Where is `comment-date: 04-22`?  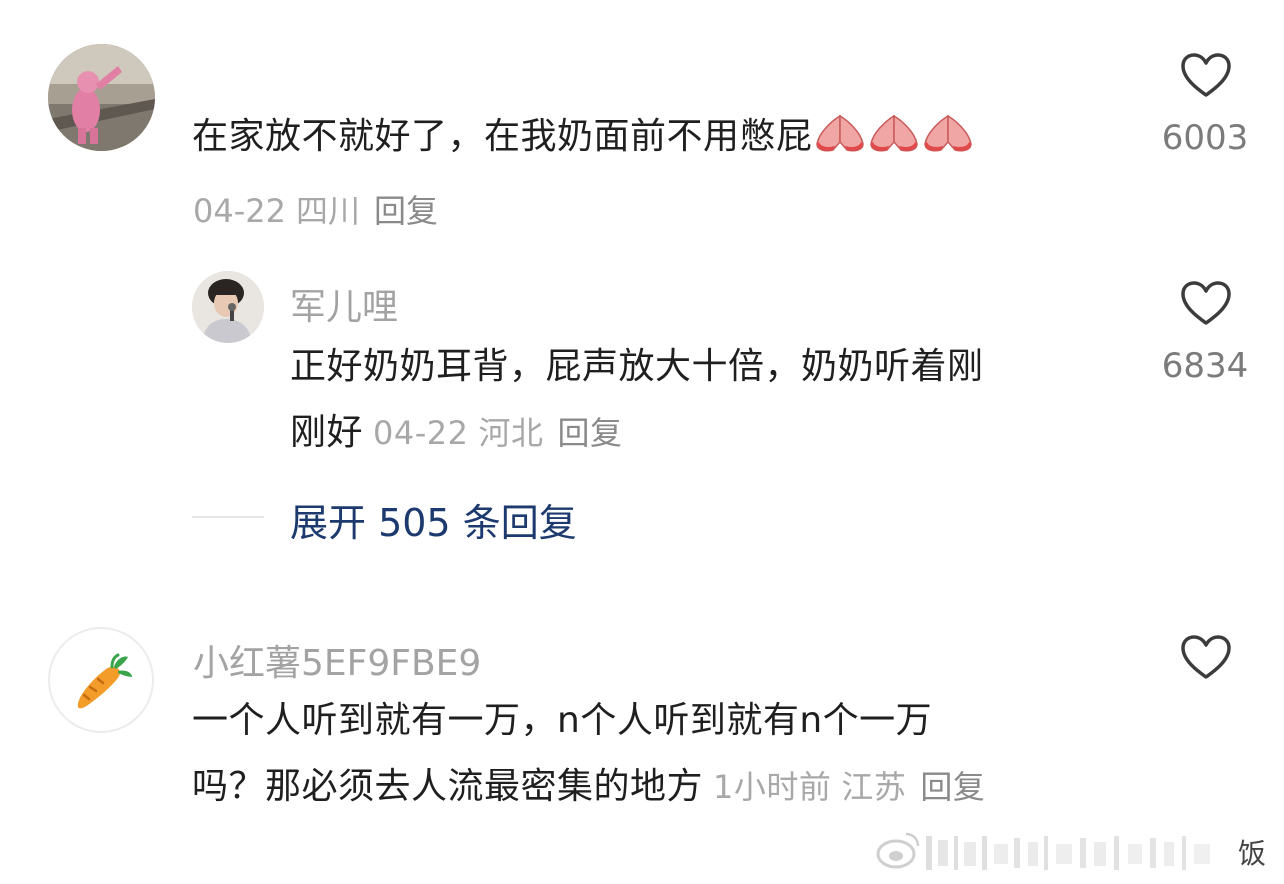
comment-date: 04-22 is located at coordinates (239, 211).